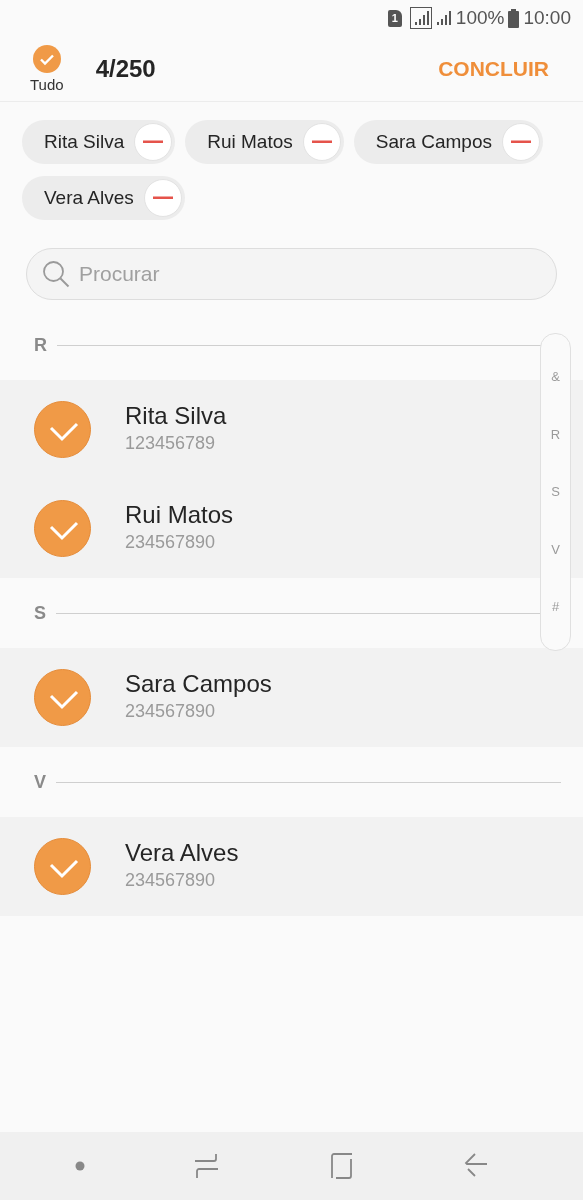  I want to click on home-icon, so click(341, 1166).